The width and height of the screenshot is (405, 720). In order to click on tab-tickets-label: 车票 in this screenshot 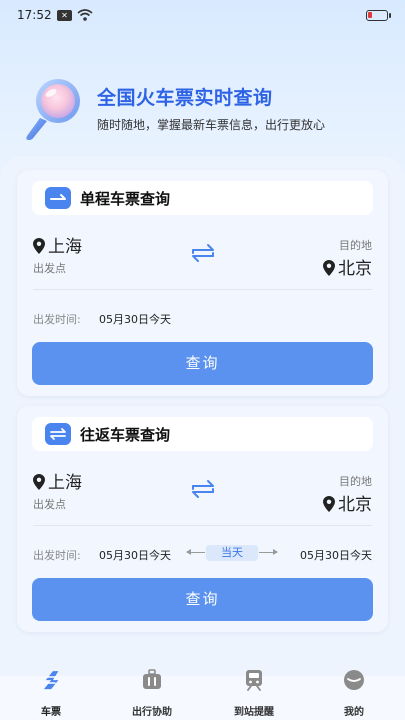, I will do `click(51, 712)`.